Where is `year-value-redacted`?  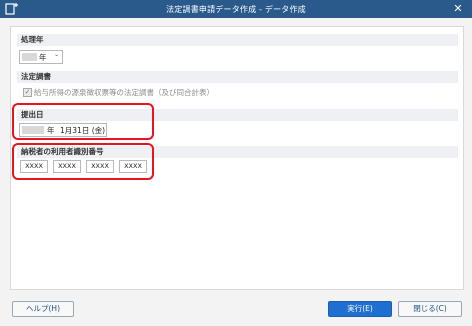
year-value-redacted is located at coordinates (29, 57).